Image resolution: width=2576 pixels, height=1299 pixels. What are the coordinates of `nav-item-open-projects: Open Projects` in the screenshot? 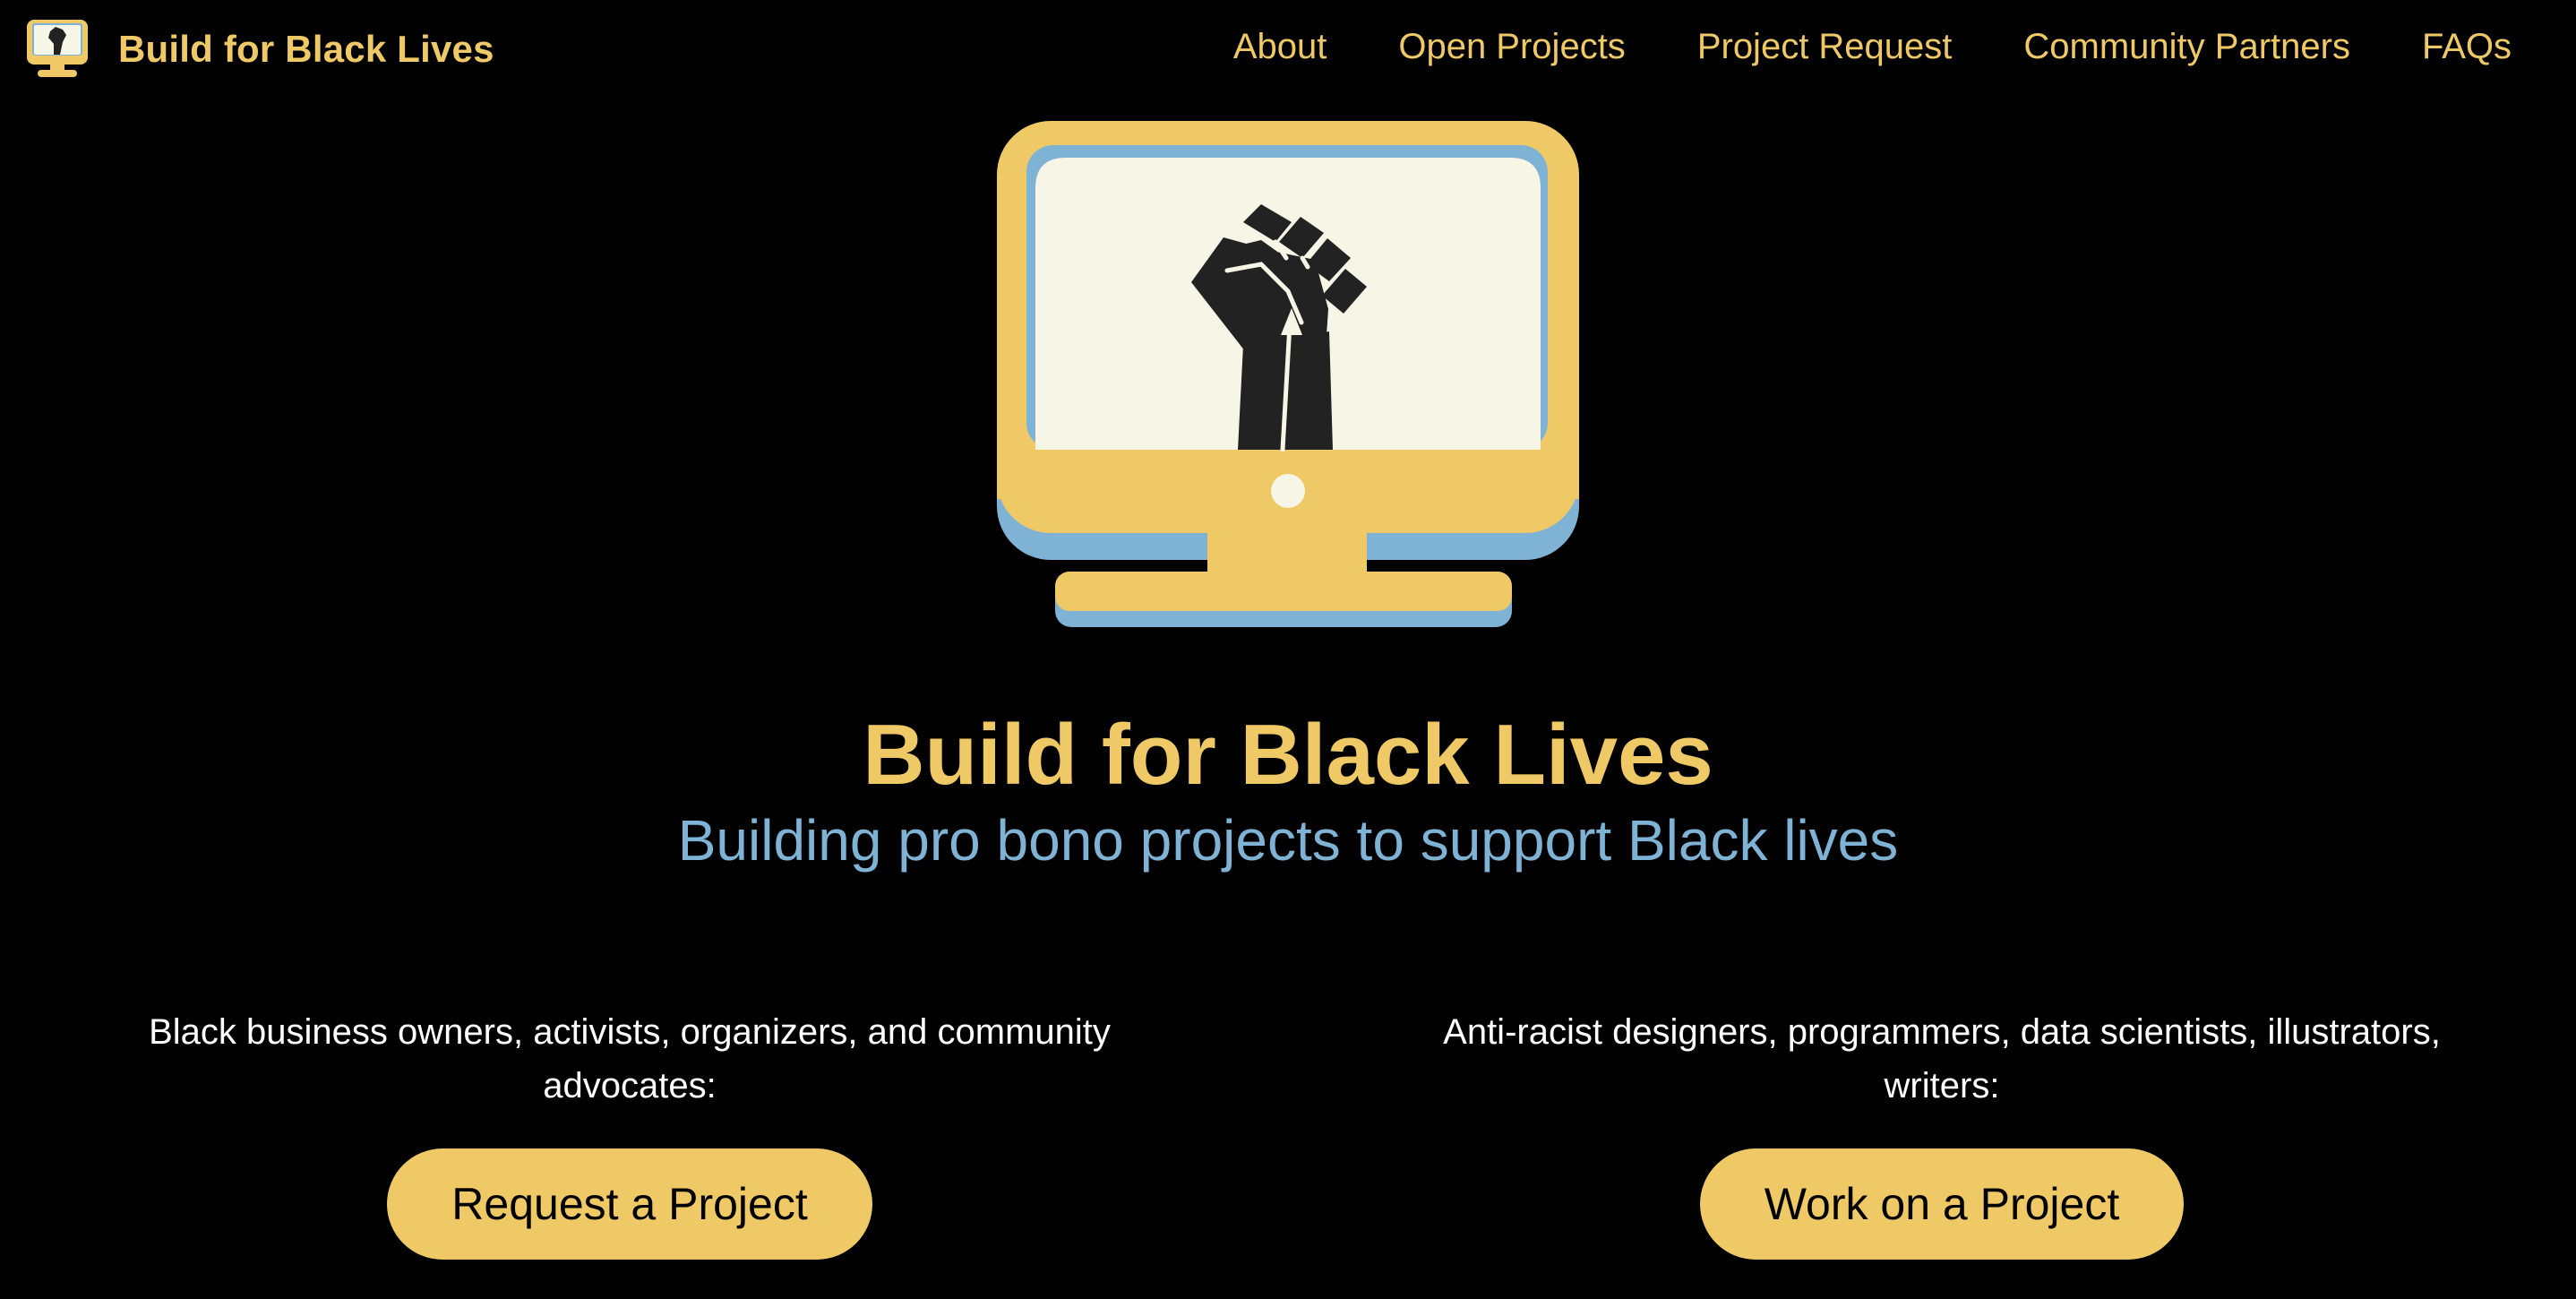 It's located at (1511, 47).